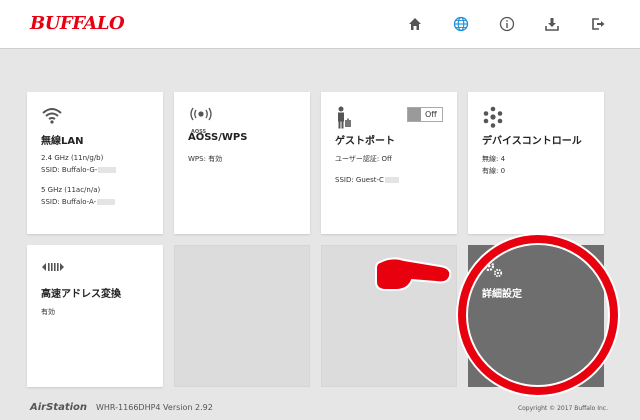 This screenshot has width=640, height=420. I want to click on copyright-text: Copyright © 2017 Buffalo Inc., so click(562, 408).